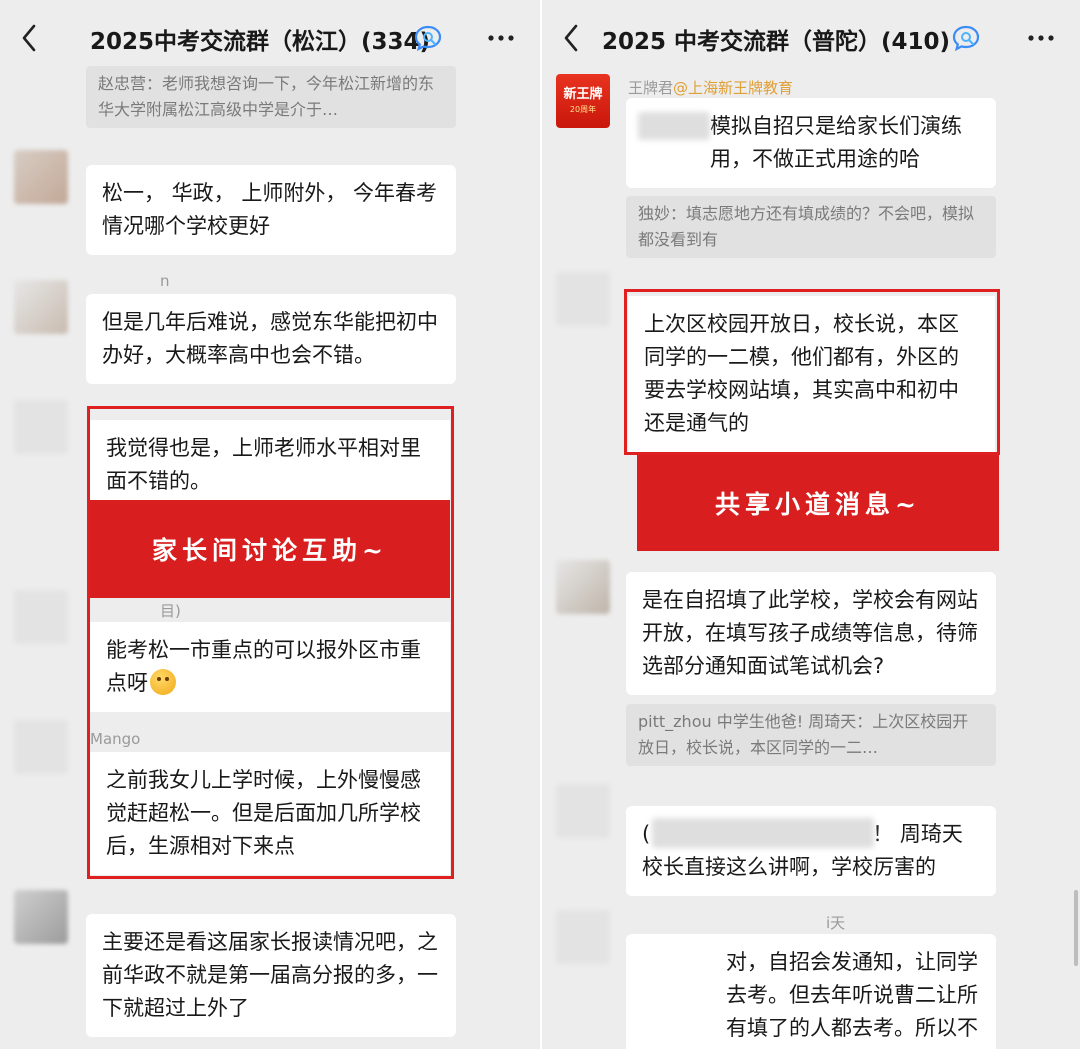  Describe the element at coordinates (811, 227) in the screenshot. I see `quoted-message: 独妙：填志愿地方还有填成绩的？不会吧，模拟都没看到有` at that location.